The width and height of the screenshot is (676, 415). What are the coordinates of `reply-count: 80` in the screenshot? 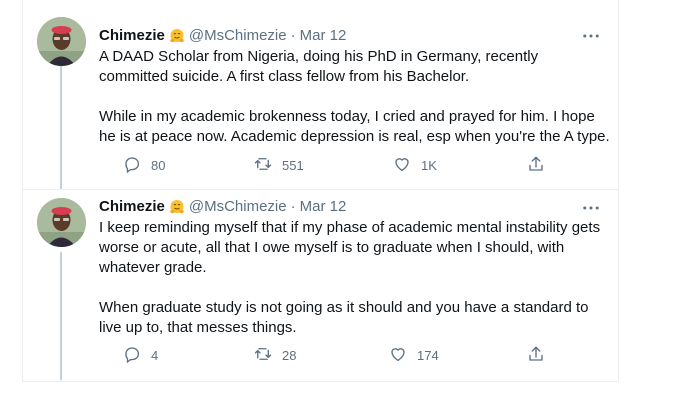 It's located at (158, 165).